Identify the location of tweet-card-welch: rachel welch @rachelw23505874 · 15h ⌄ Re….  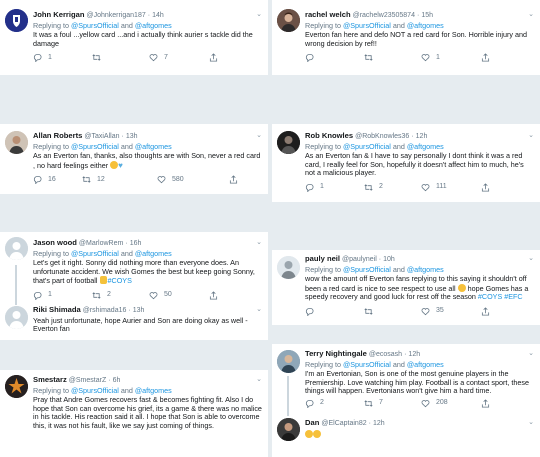
(406, 37).